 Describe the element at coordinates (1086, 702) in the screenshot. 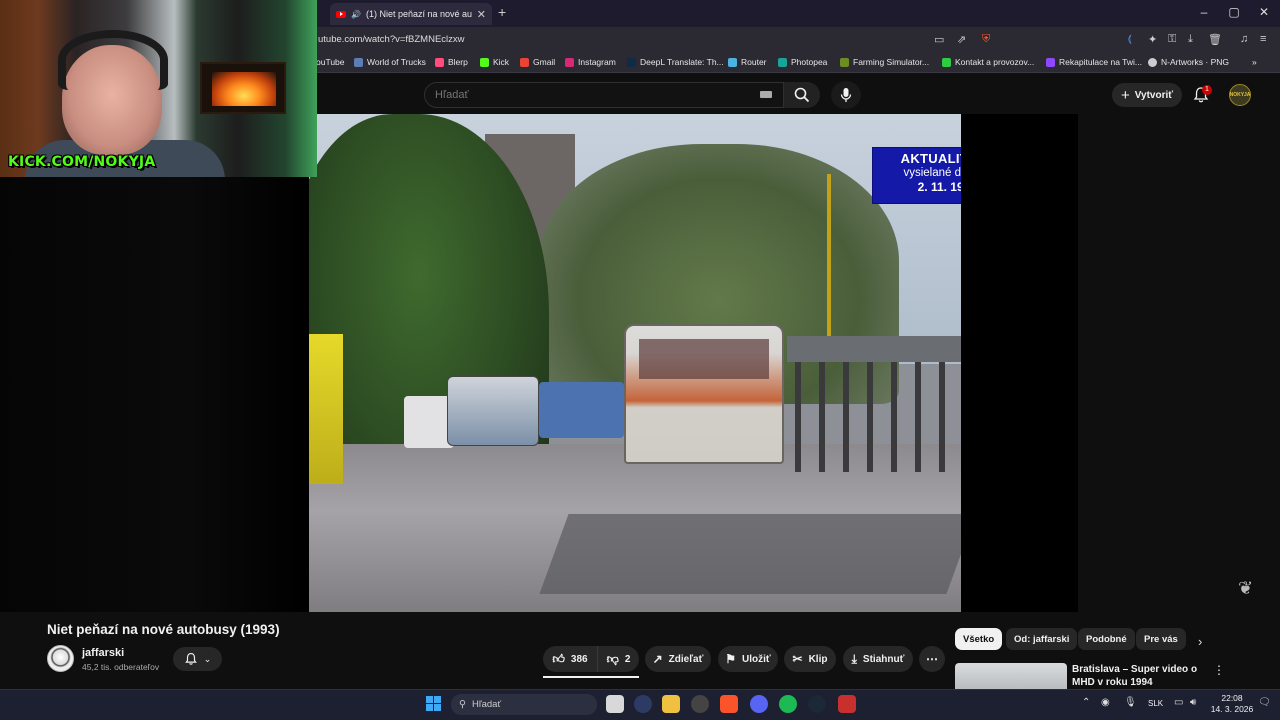

I see `tray-chevron-icon: ⌃` at that location.